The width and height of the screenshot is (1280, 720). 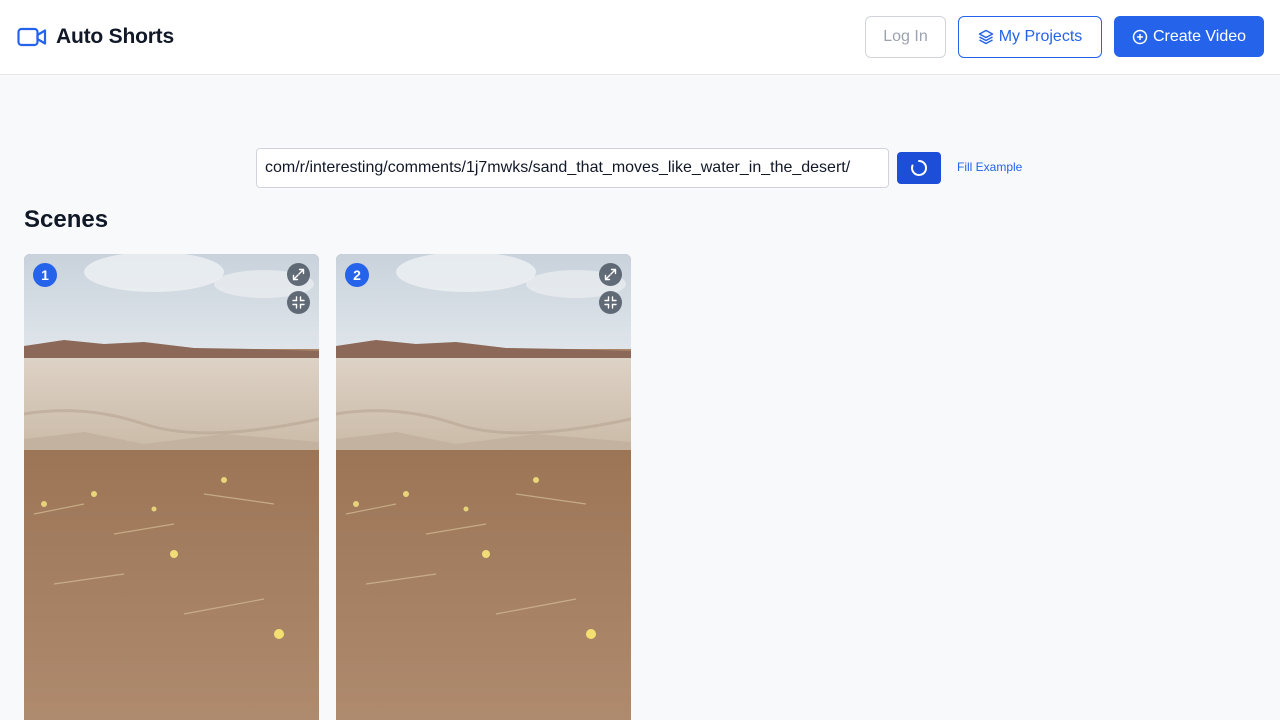 I want to click on loading-spinner-icon, so click(x=919, y=168).